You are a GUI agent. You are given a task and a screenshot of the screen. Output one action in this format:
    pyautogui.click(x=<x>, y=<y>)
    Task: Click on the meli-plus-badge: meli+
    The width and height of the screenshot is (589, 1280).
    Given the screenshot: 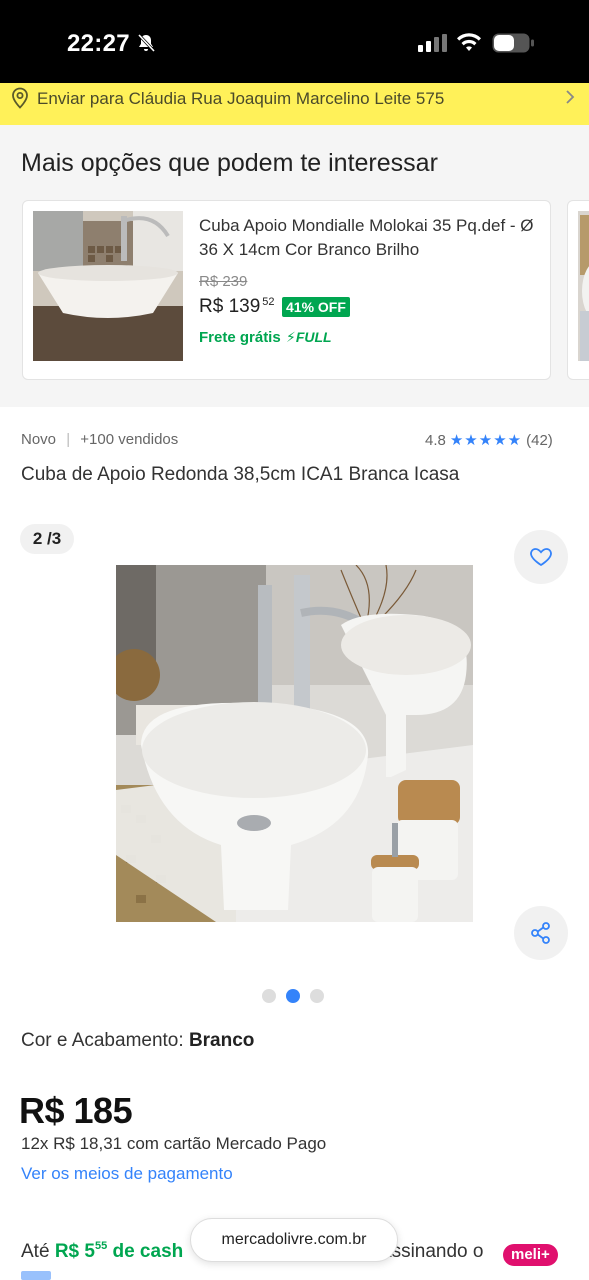 What is the action you would take?
    pyautogui.click(x=530, y=1255)
    